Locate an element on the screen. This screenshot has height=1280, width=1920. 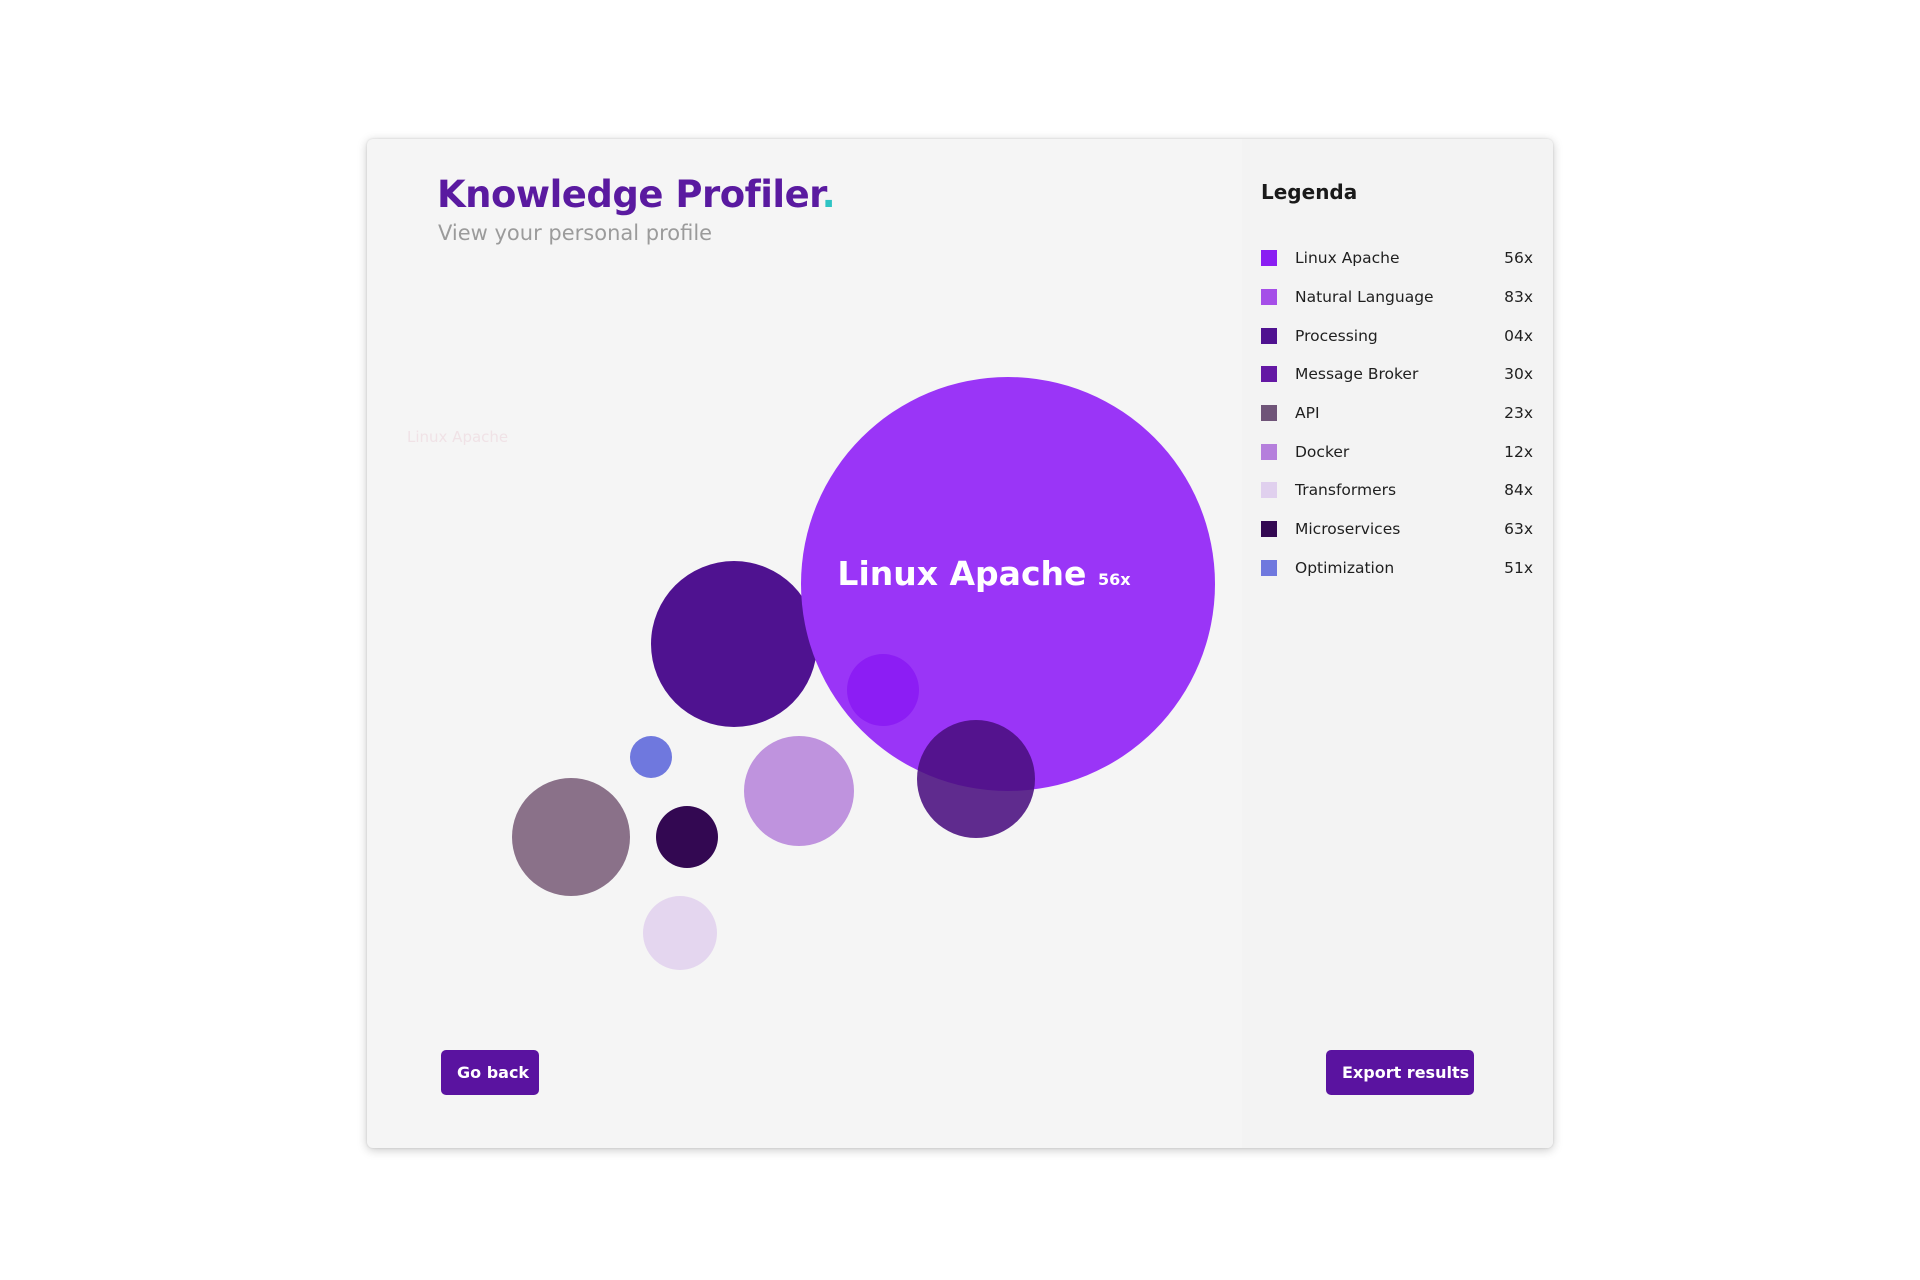
legend-item-label: Natural Language is located at coordinates (1364, 297).